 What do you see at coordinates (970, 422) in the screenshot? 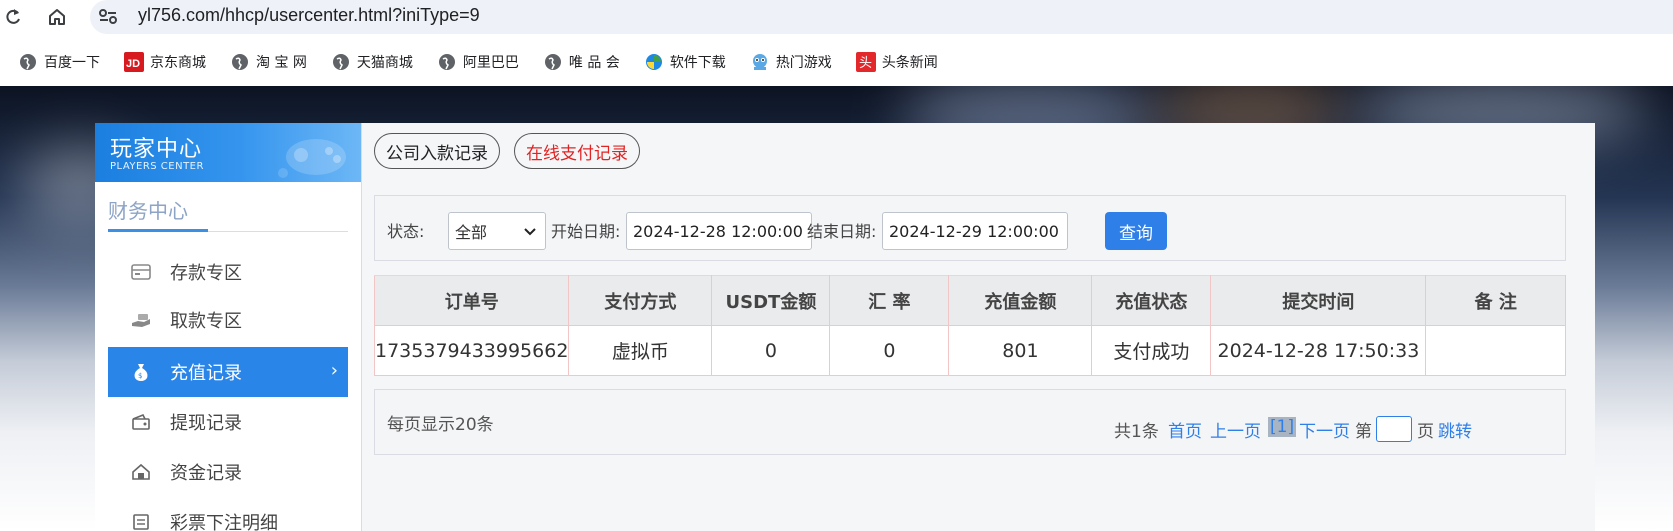
I see `pagination-bar: 每页显示20条 共1条 首页 上一页 [1] 下一页 第 页 跳转` at bounding box center [970, 422].